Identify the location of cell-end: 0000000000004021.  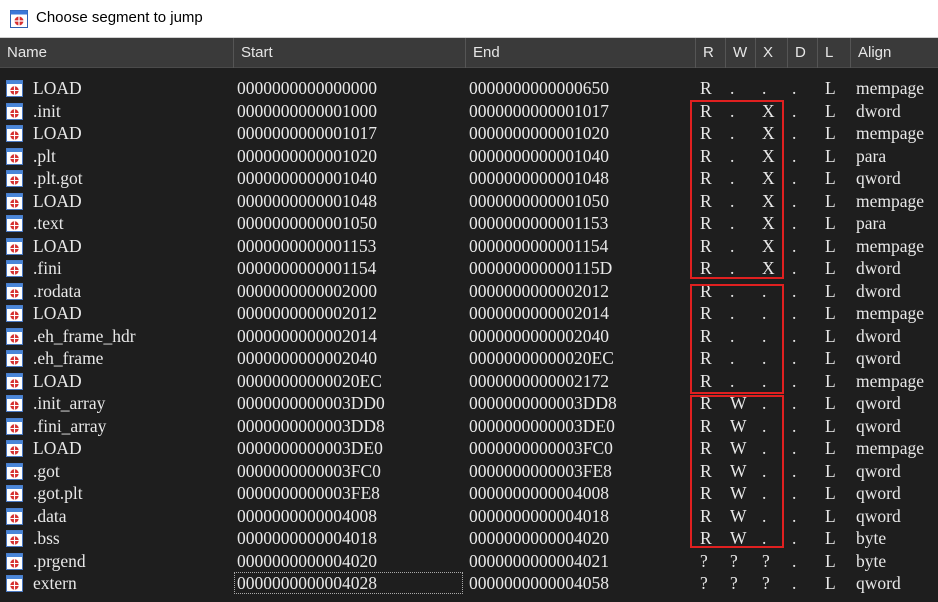
(539, 560).